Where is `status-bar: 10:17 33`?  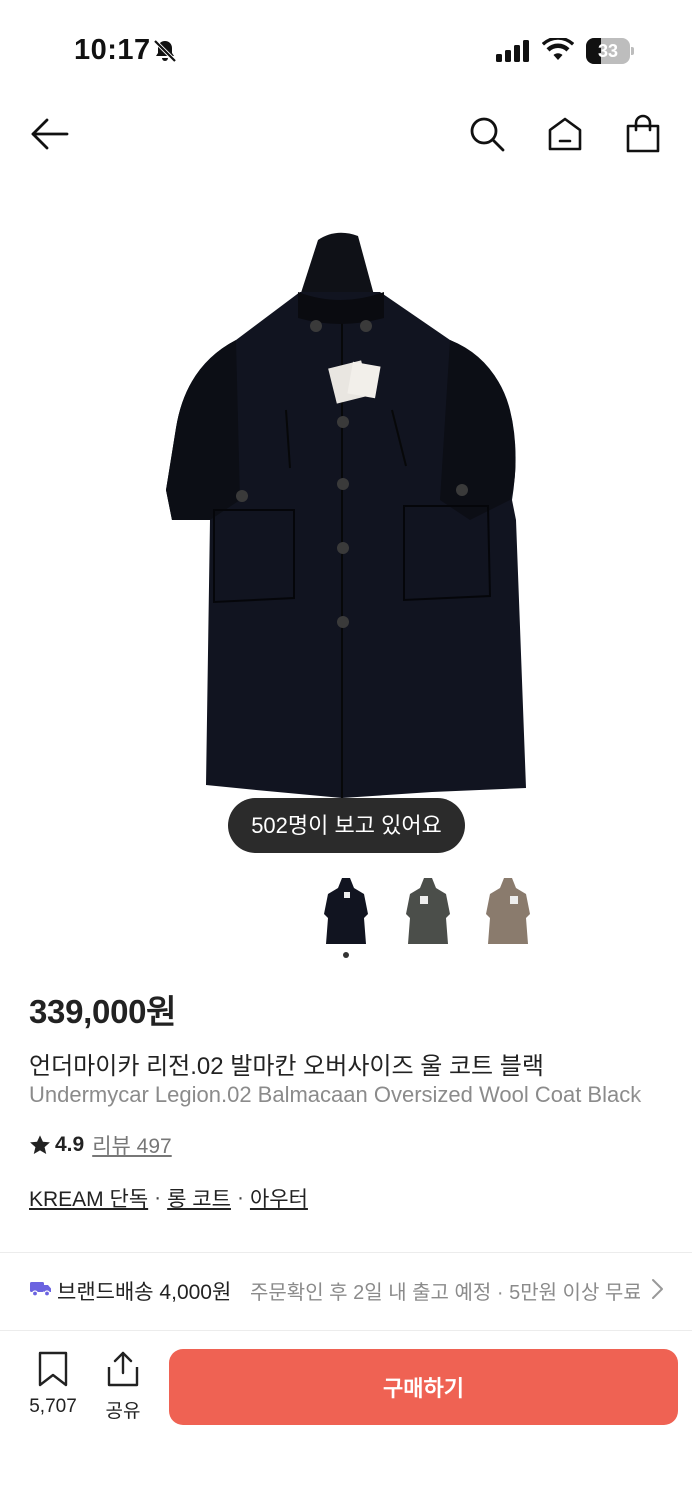
status-bar: 10:17 33 is located at coordinates (346, 50).